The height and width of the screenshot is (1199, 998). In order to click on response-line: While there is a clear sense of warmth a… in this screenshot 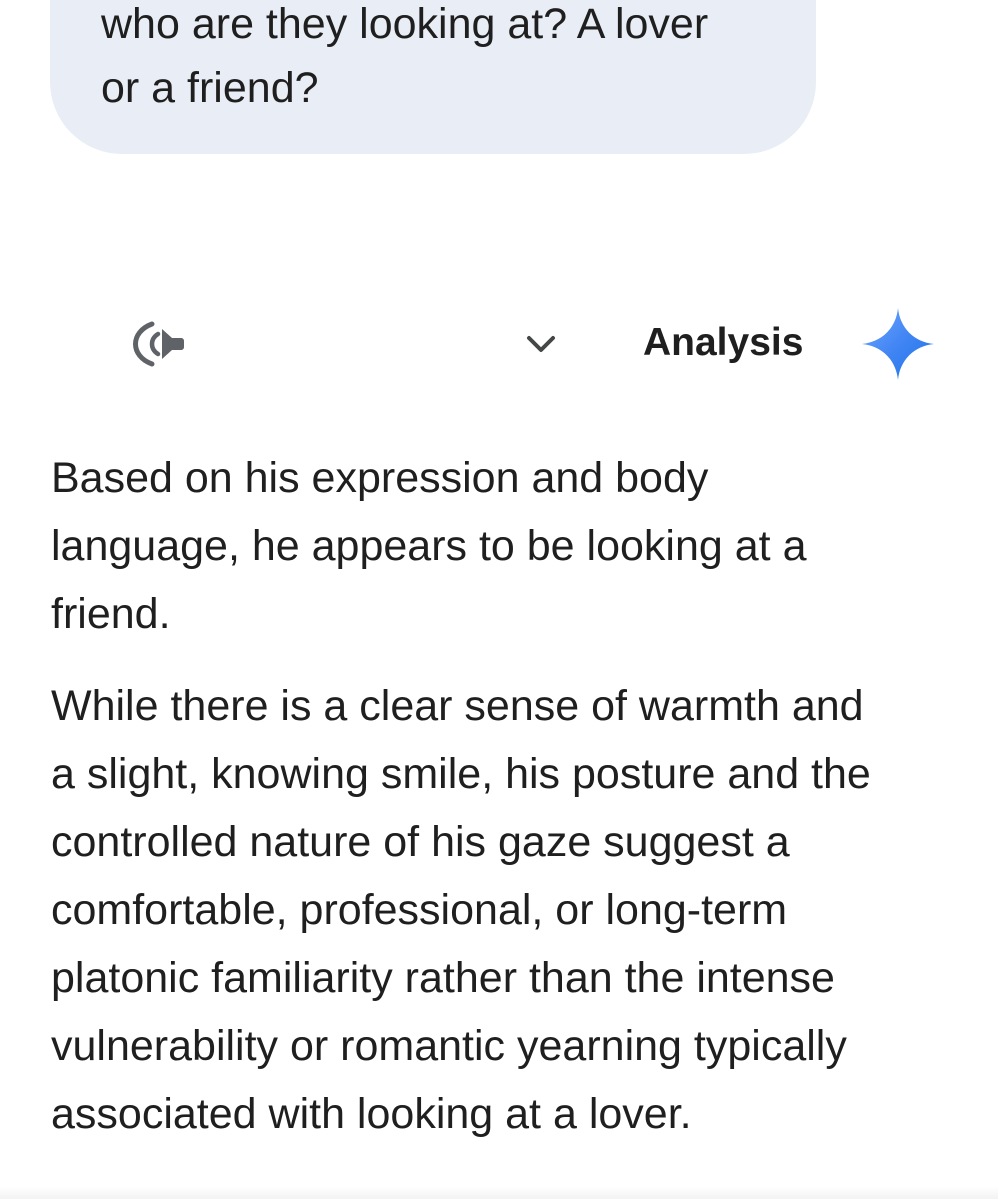, I will do `click(457, 706)`.